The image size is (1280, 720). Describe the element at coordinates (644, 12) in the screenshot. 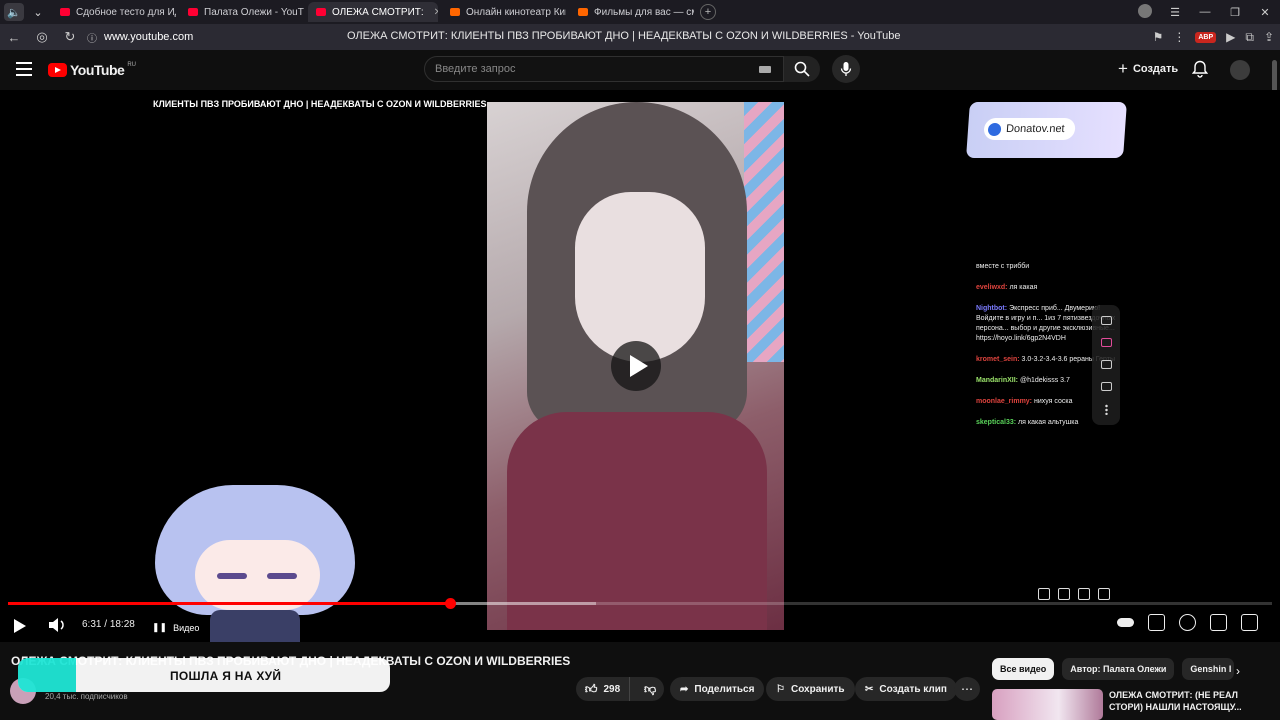

I see `tab-label: Фильмы для вас — смотр` at that location.